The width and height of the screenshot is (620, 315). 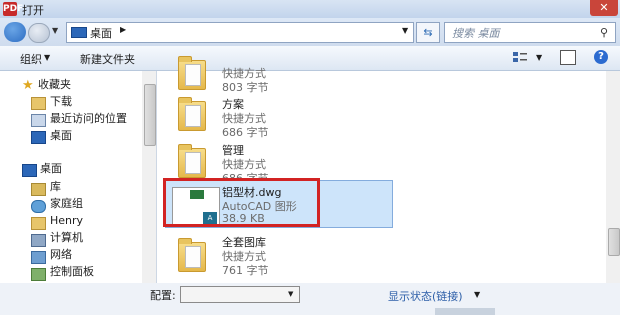 I want to click on config-label: 配置:, so click(x=163, y=295).